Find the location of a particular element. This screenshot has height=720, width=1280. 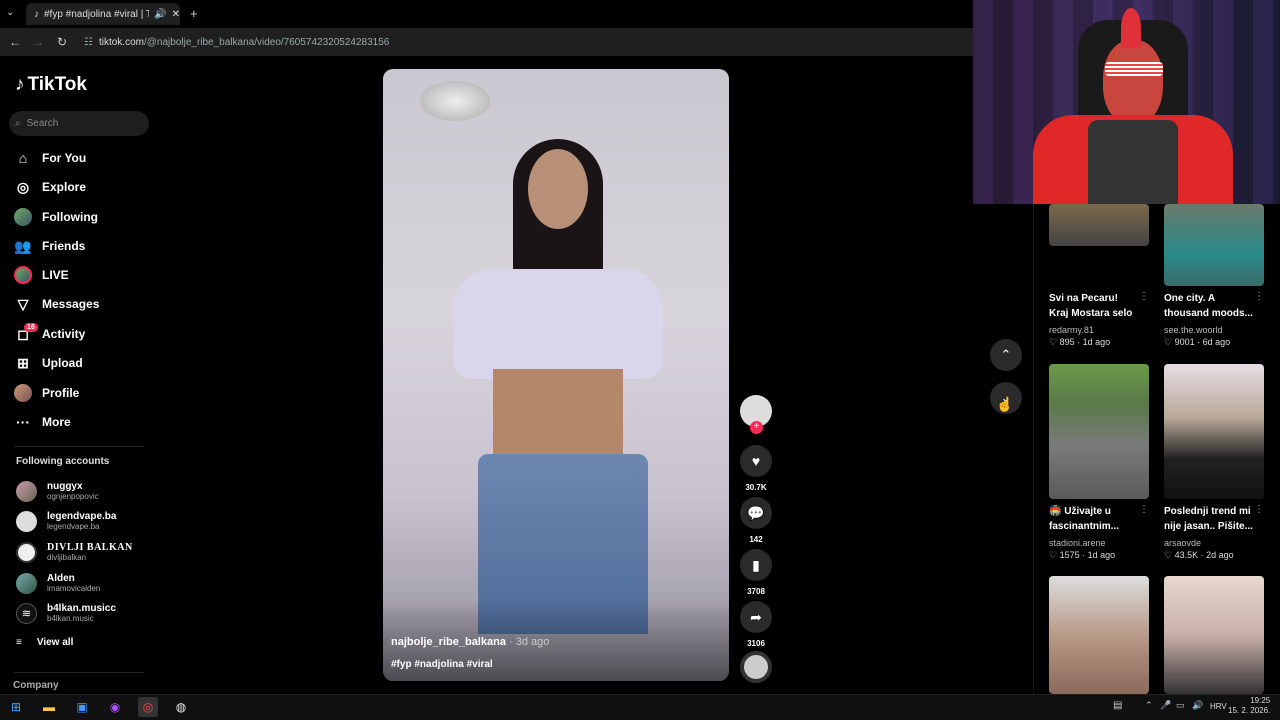

mohawk-shape is located at coordinates (1131, 28).